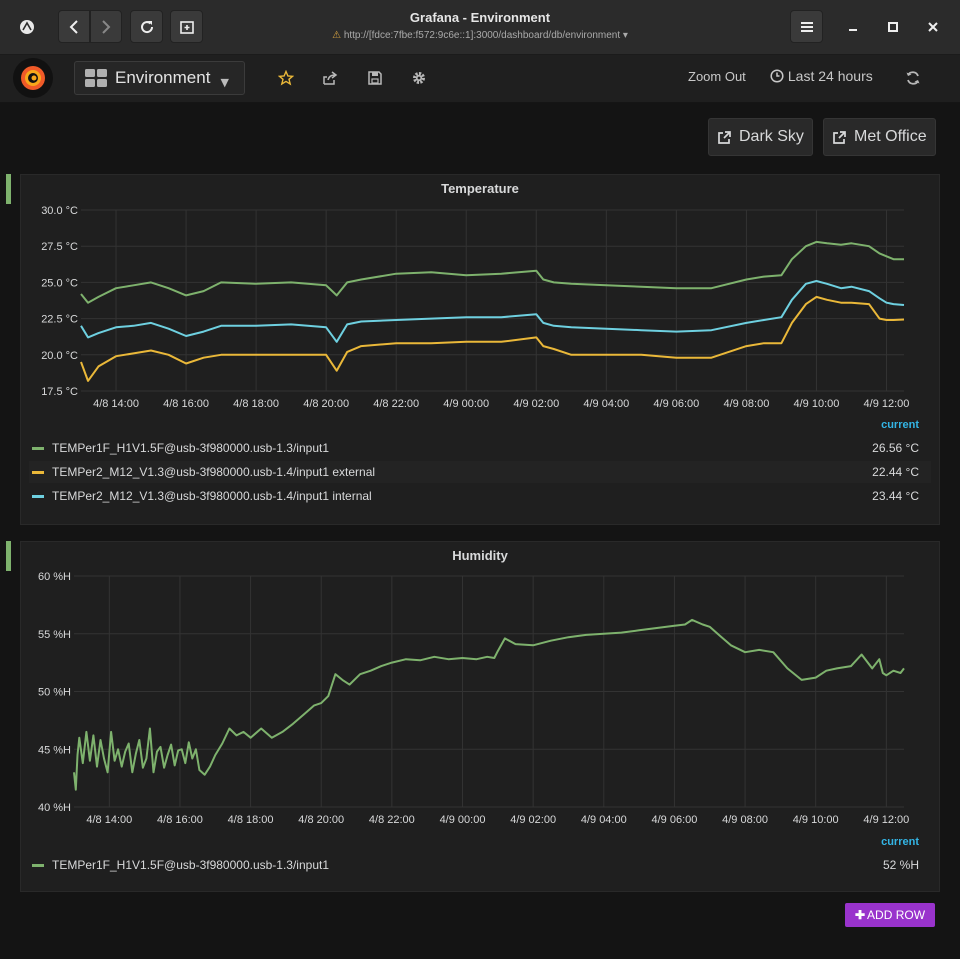  I want to click on y-tick-label: 22.5 °C, so click(59, 320).